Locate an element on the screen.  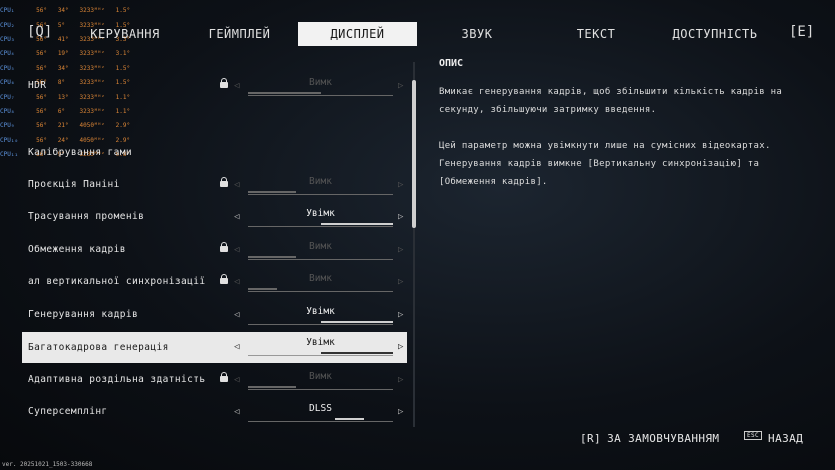
back-button: ESC НАЗАД is located at coordinates (774, 438).